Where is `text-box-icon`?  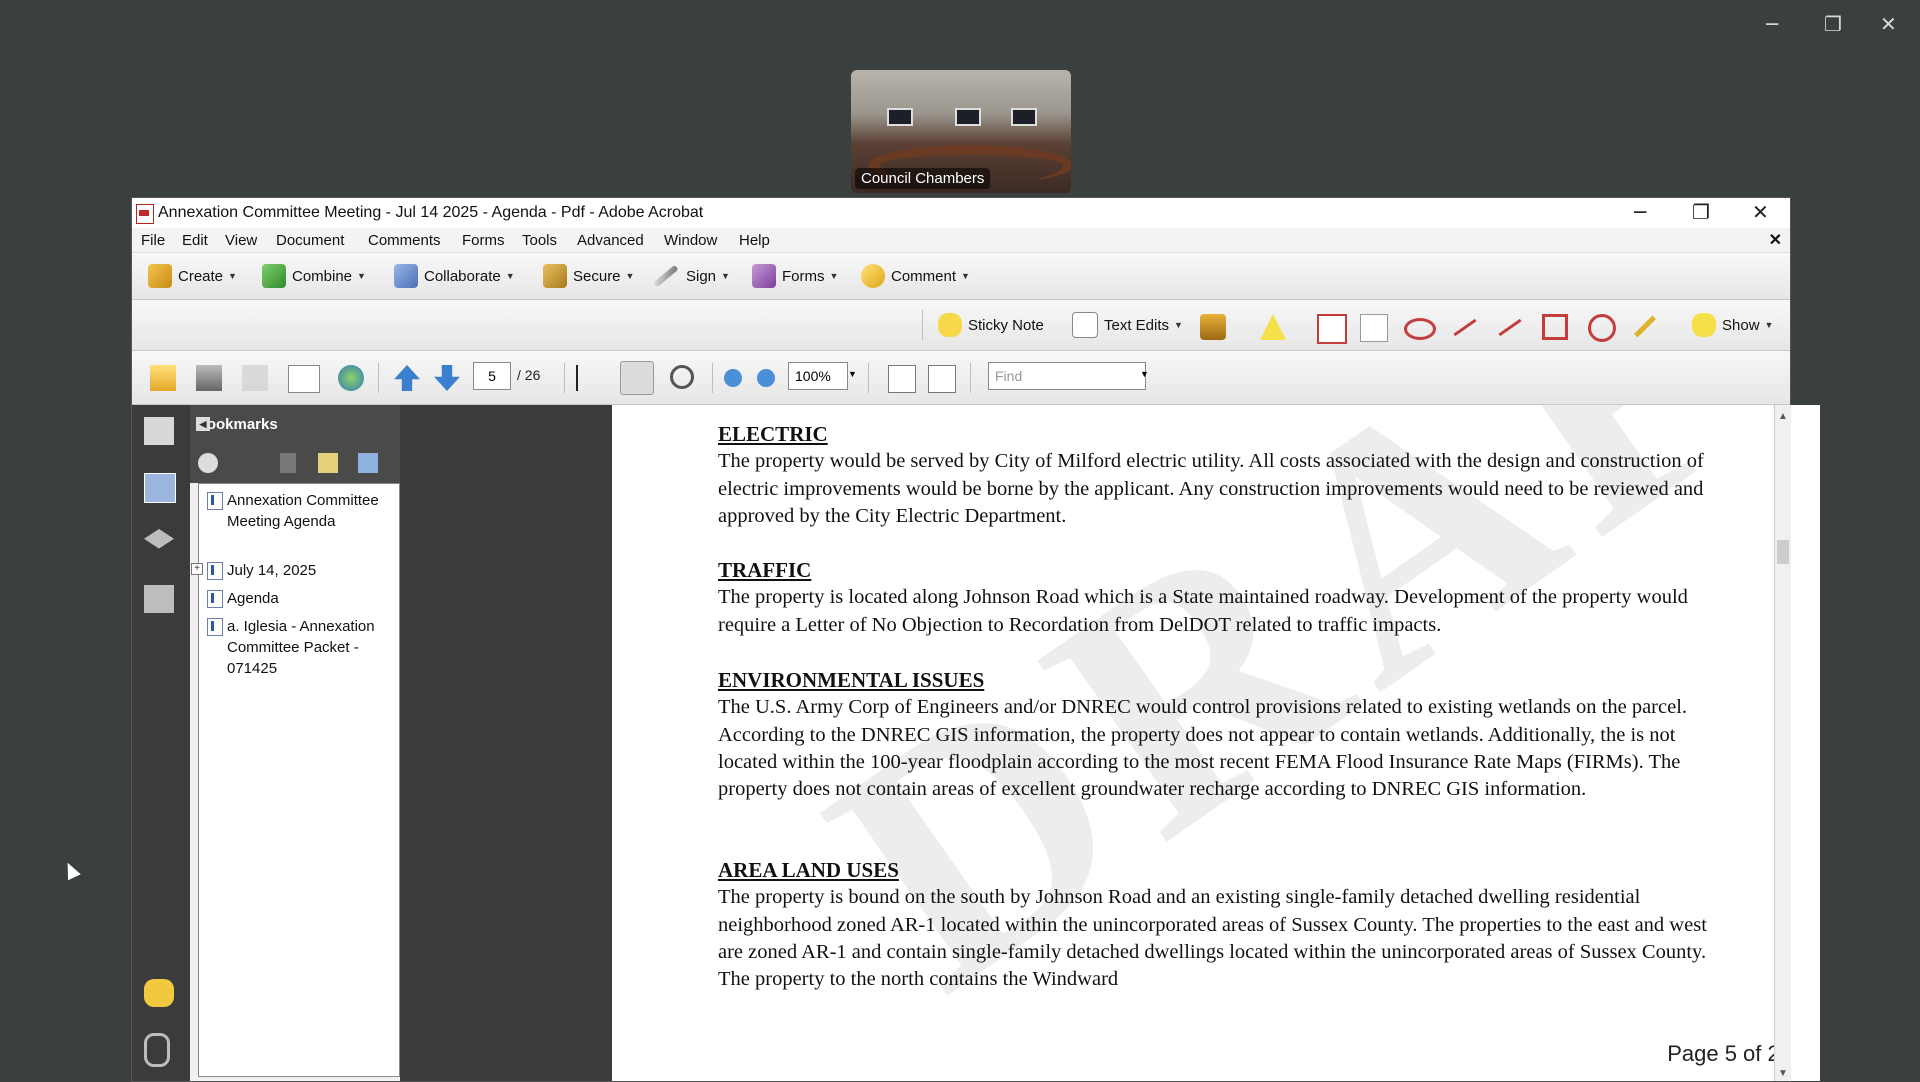 text-box-icon is located at coordinates (1374, 328).